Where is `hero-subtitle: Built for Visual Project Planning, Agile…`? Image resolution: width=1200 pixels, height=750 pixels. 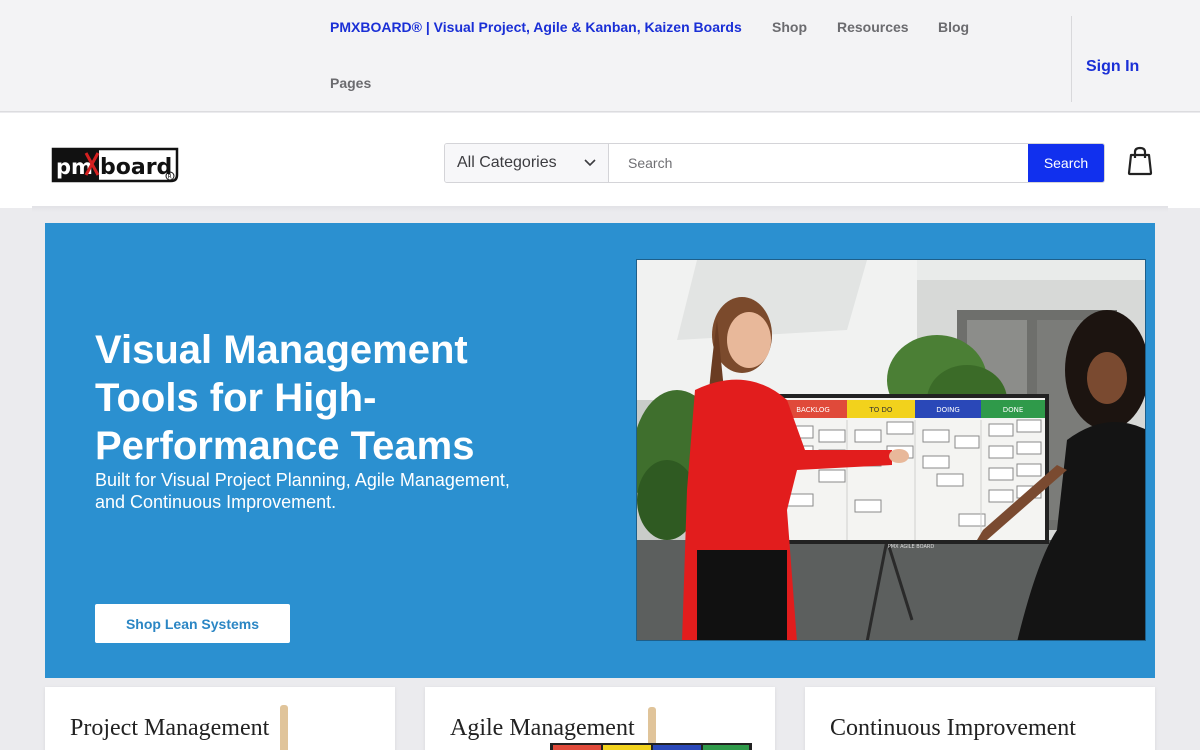
hero-subtitle: Built for Visual Project Planning, Agile… is located at coordinates (302, 491).